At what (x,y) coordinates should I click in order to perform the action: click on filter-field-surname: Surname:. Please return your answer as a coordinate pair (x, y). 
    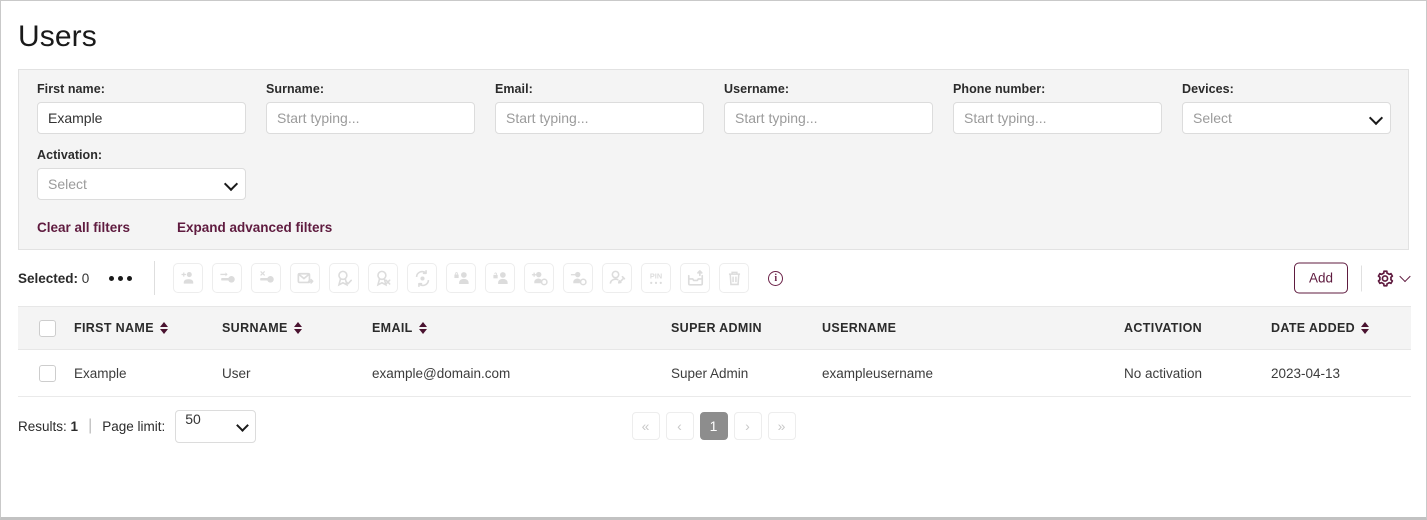
    Looking at the image, I should click on (380, 108).